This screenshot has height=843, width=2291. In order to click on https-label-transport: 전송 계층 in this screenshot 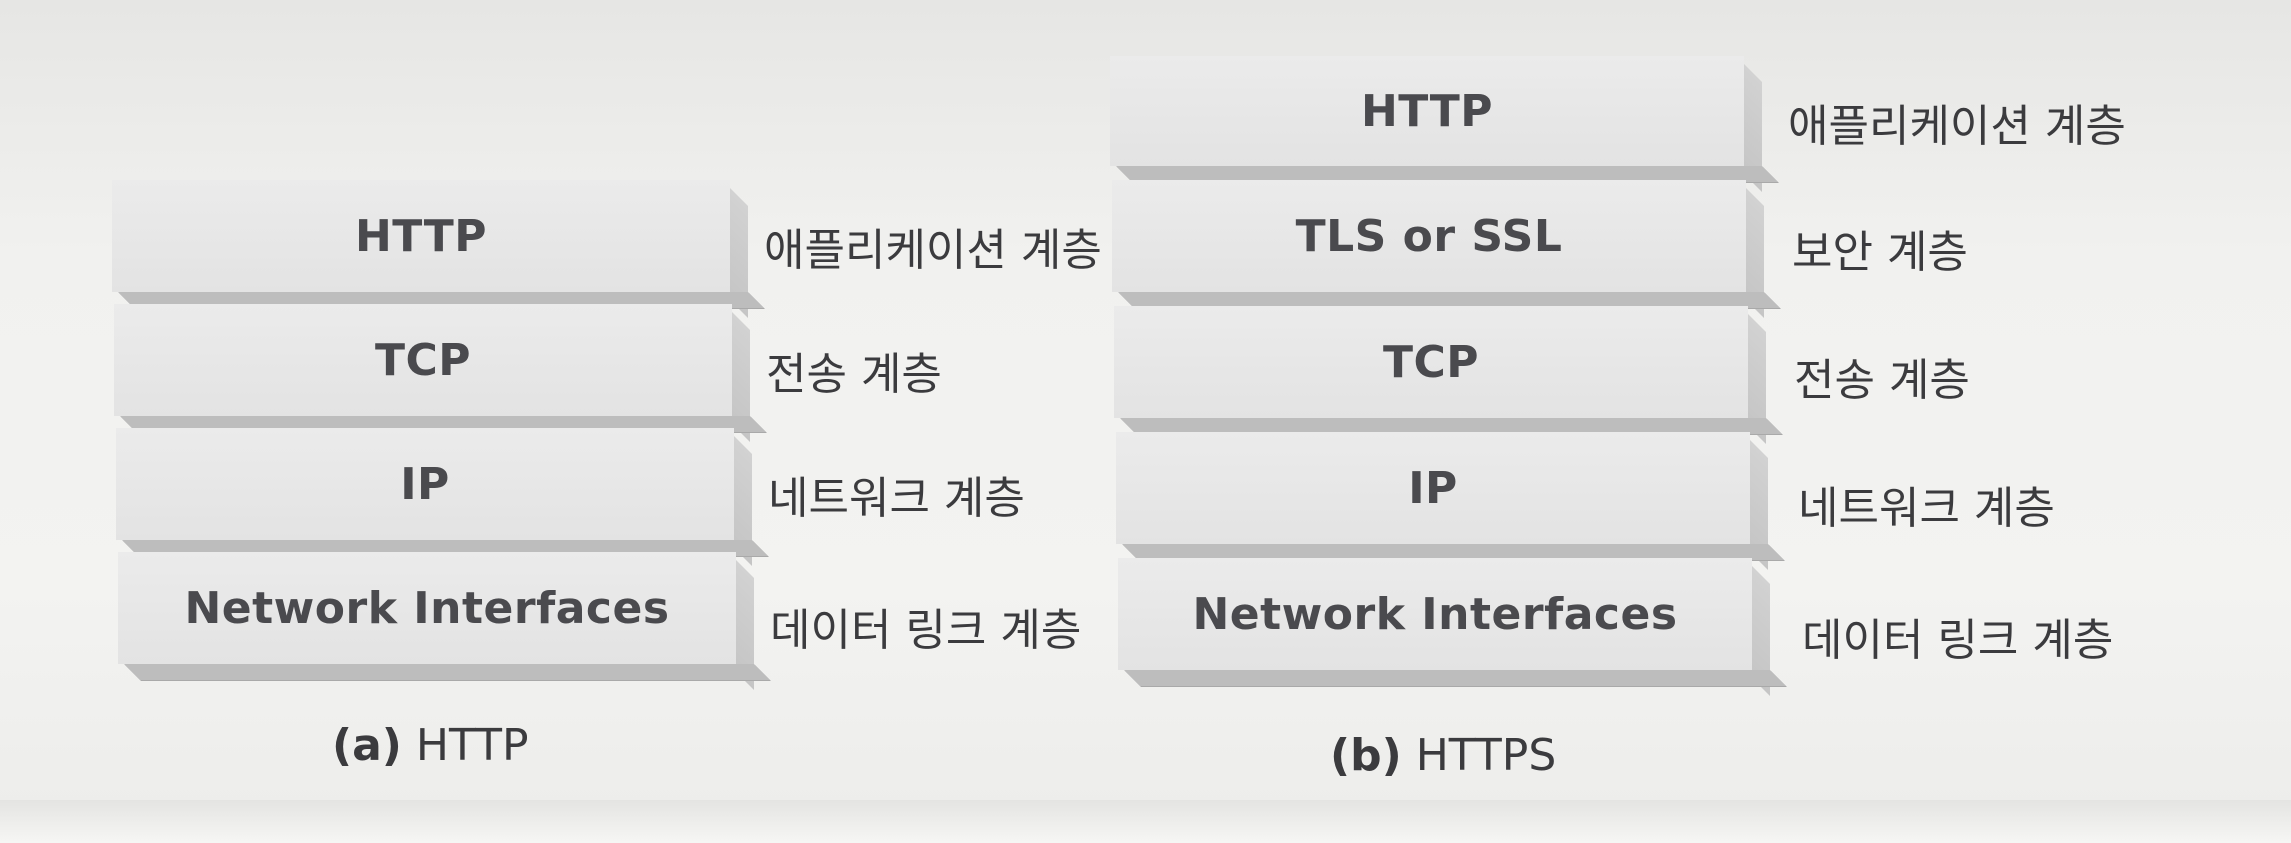, I will do `click(1882, 380)`.